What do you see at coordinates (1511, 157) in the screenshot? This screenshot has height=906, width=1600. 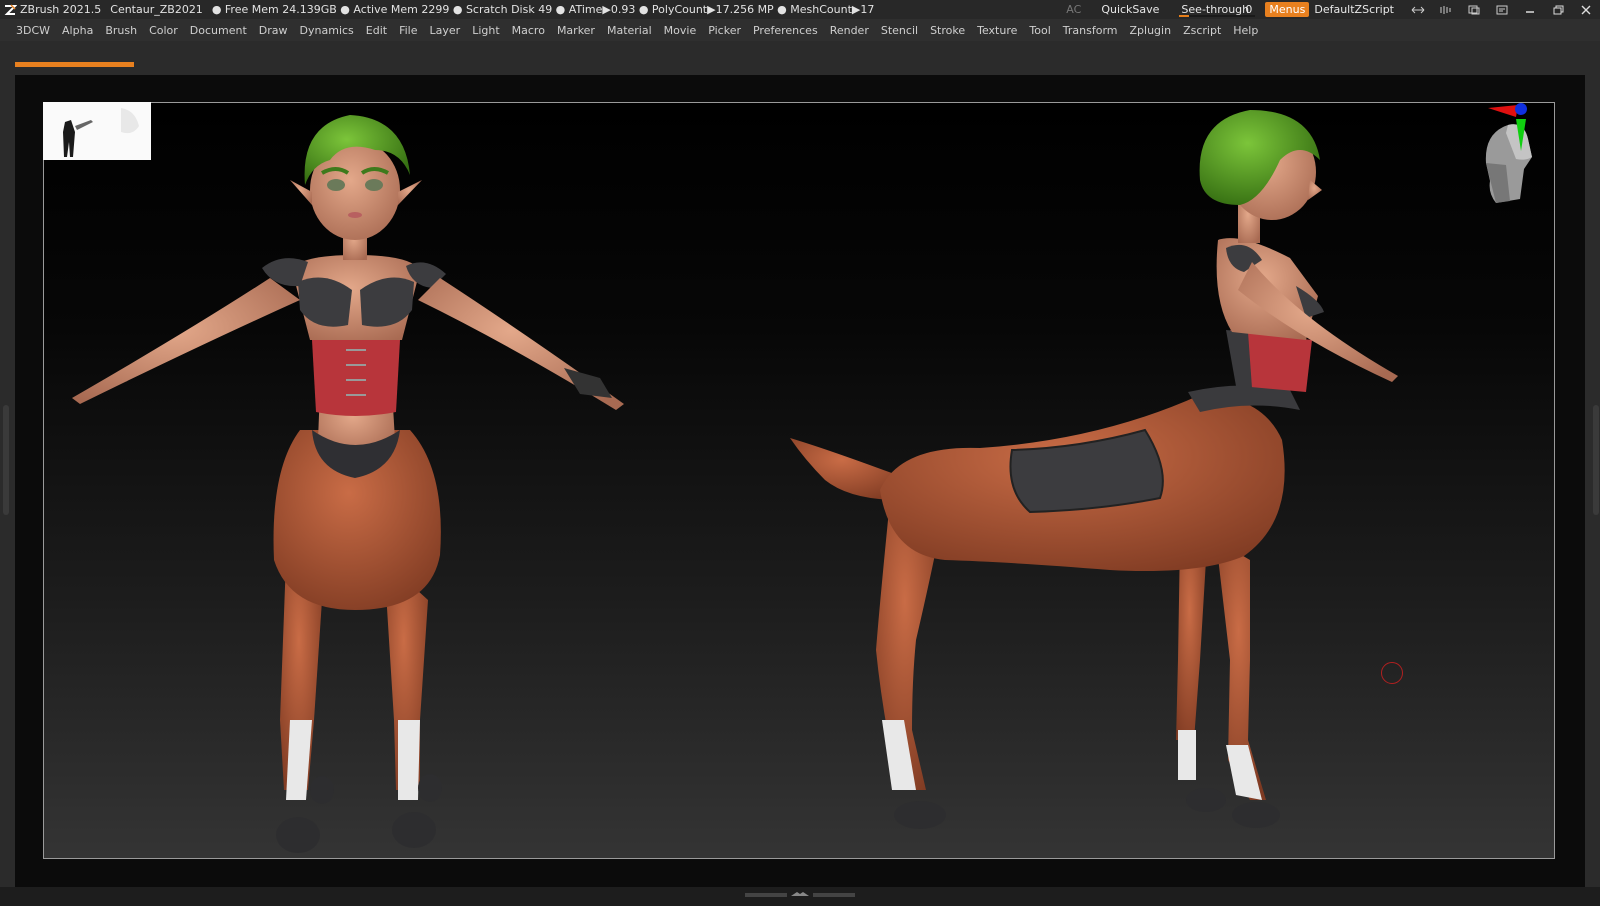 I see `head-orientation-icon` at bounding box center [1511, 157].